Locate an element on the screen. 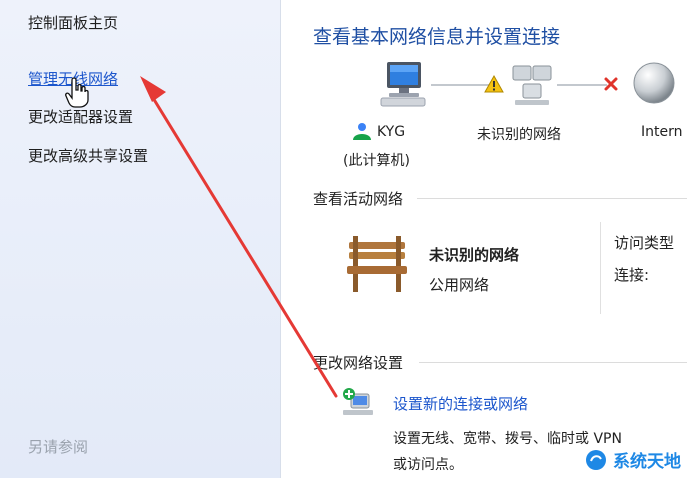  setup-new-connection-link: 设置新的连接或网络 is located at coordinates (460, 403).